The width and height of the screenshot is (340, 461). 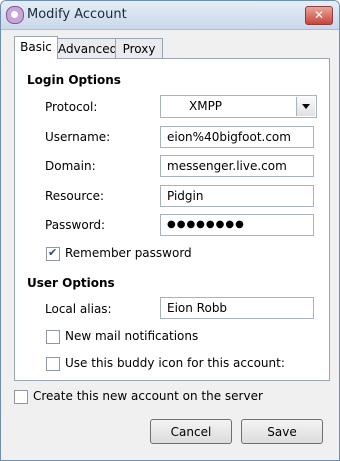 What do you see at coordinates (75, 225) in the screenshot?
I see `password-label: Password:` at bounding box center [75, 225].